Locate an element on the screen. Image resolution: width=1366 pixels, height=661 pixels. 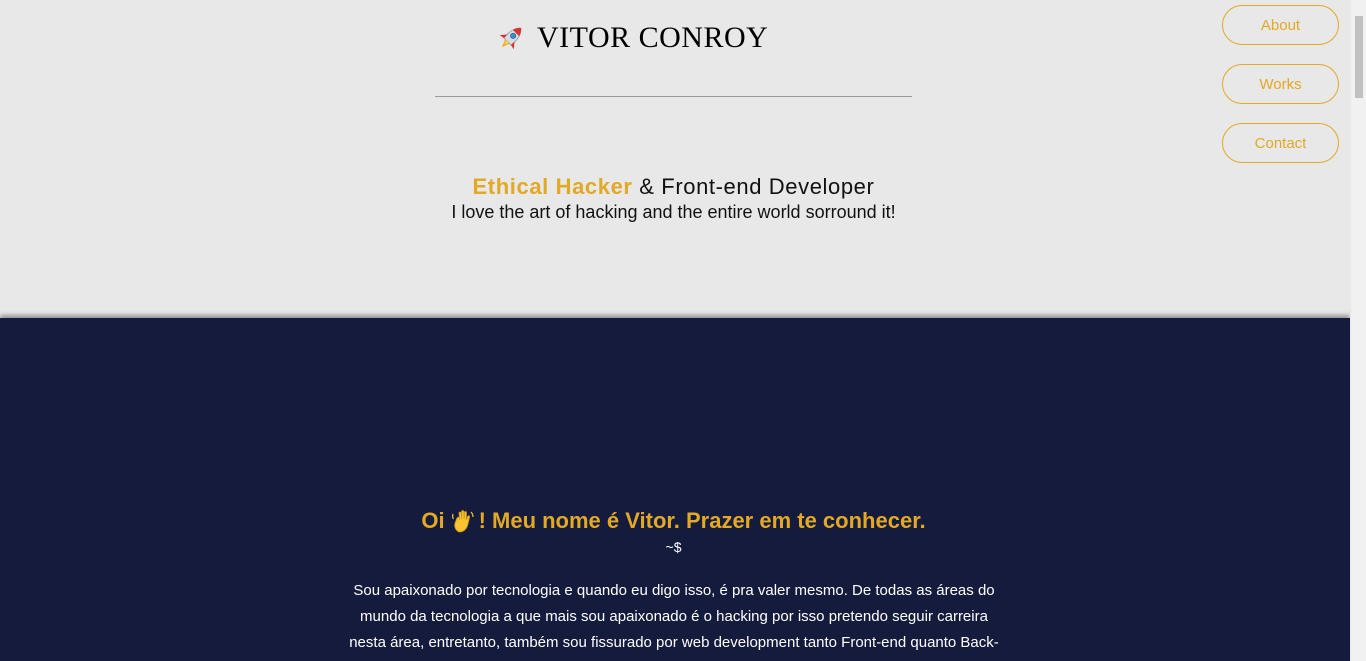
nav-works-button: Works is located at coordinates (1280, 84).